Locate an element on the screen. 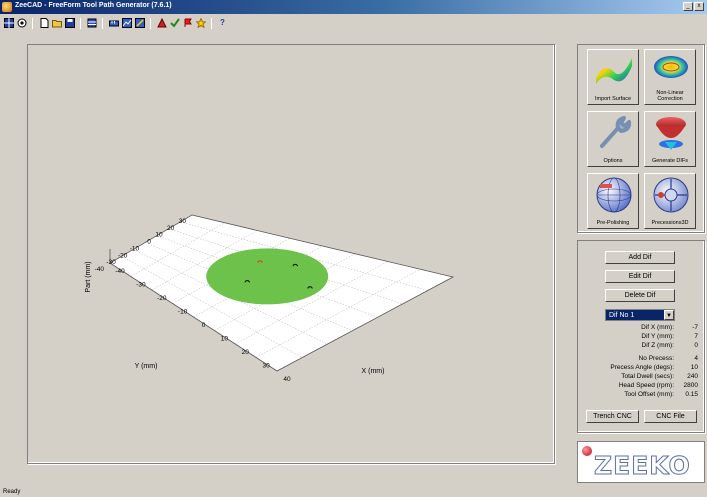 The width and height of the screenshot is (707, 497). save-icon is located at coordinates (69, 23).